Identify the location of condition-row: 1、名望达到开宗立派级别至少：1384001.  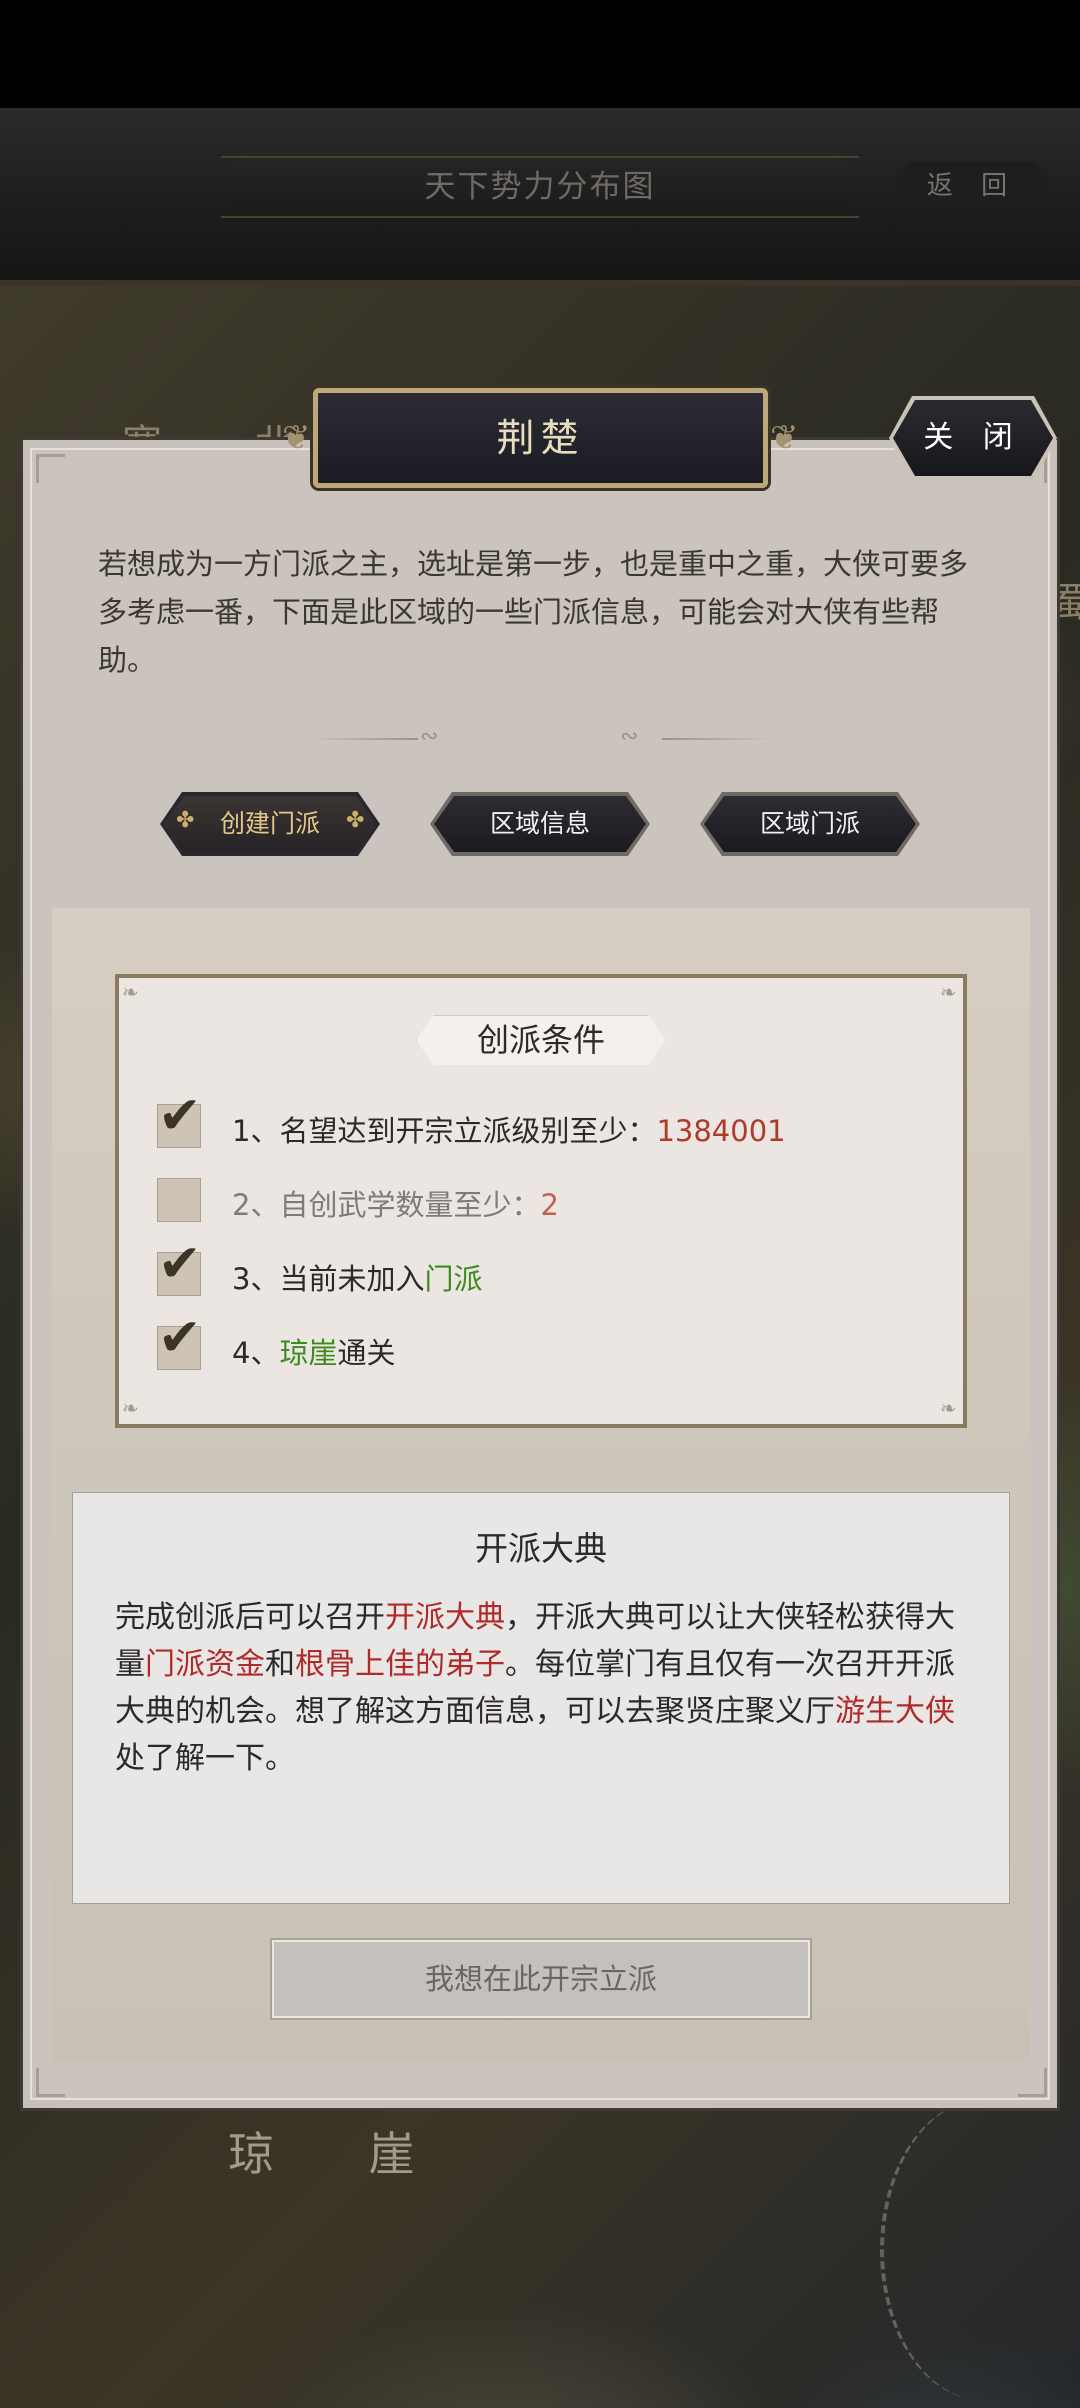
(509, 1129).